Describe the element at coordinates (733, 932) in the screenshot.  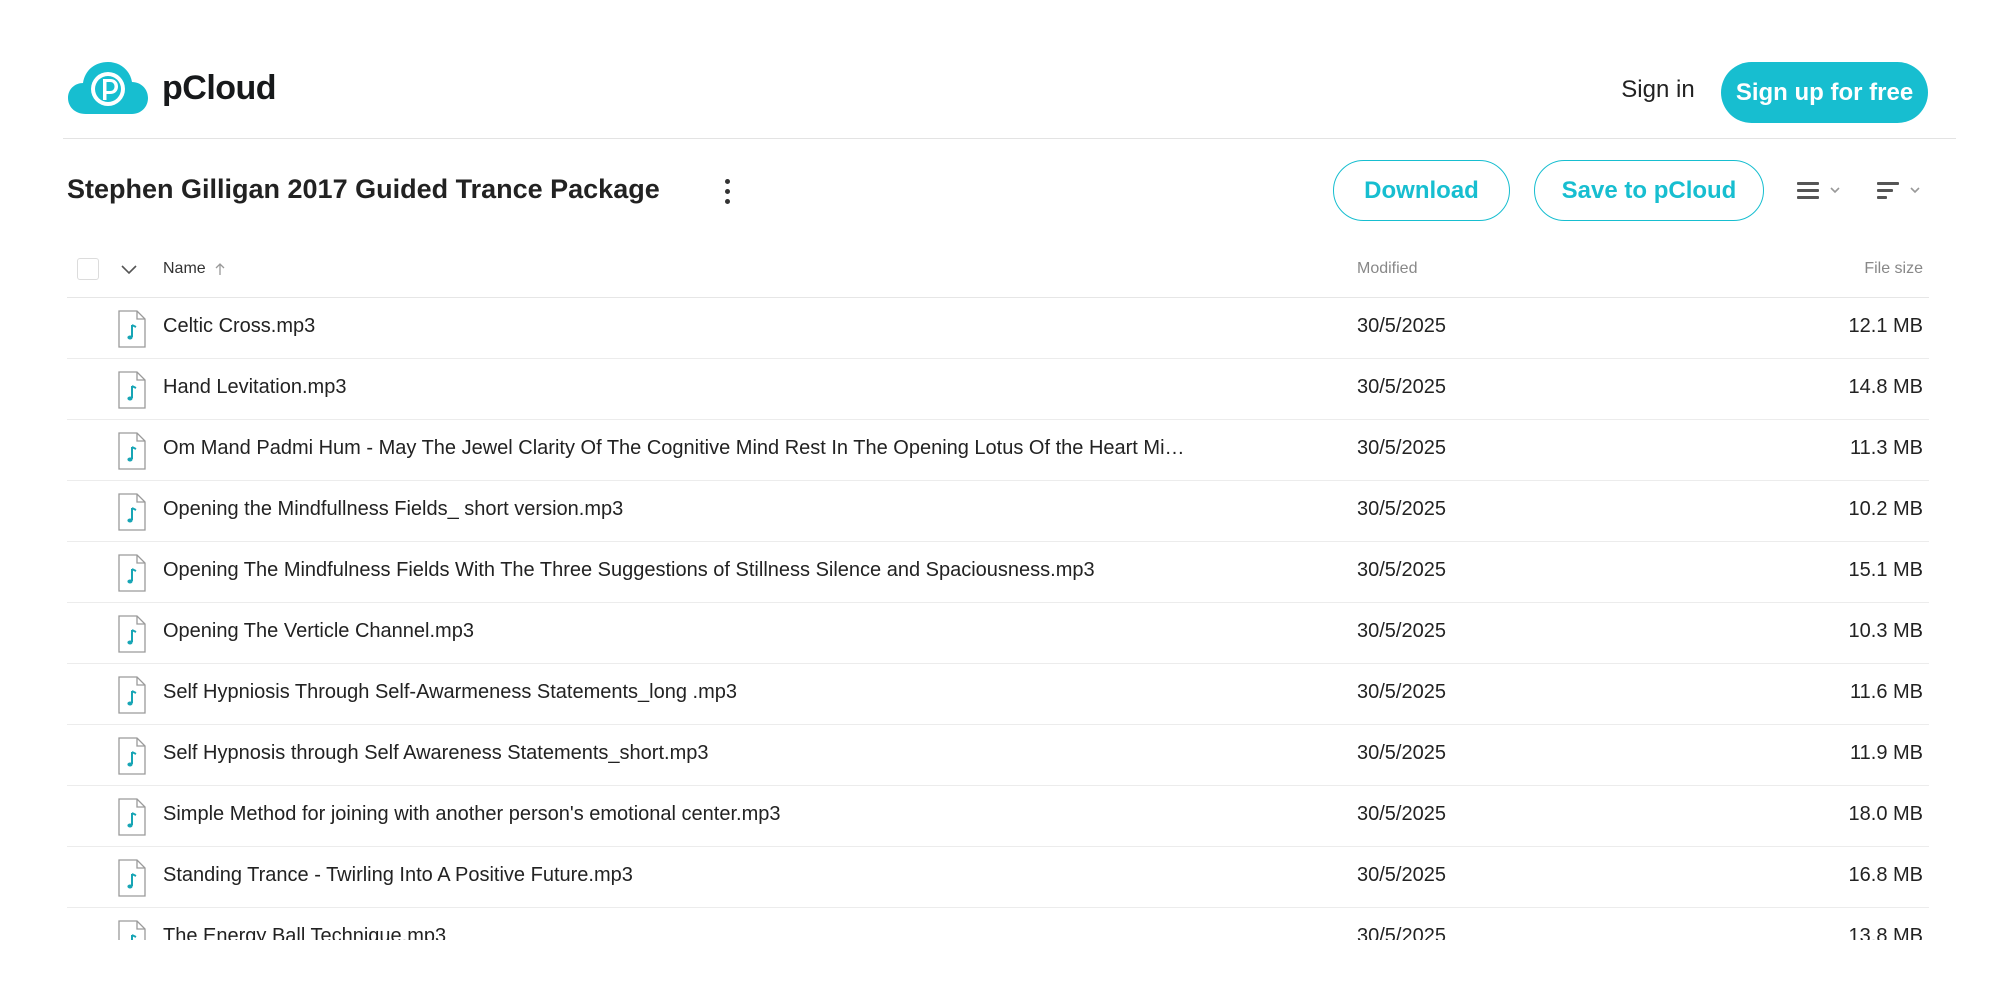
I see `file-name: The Energy Ball Technique.mp3` at that location.